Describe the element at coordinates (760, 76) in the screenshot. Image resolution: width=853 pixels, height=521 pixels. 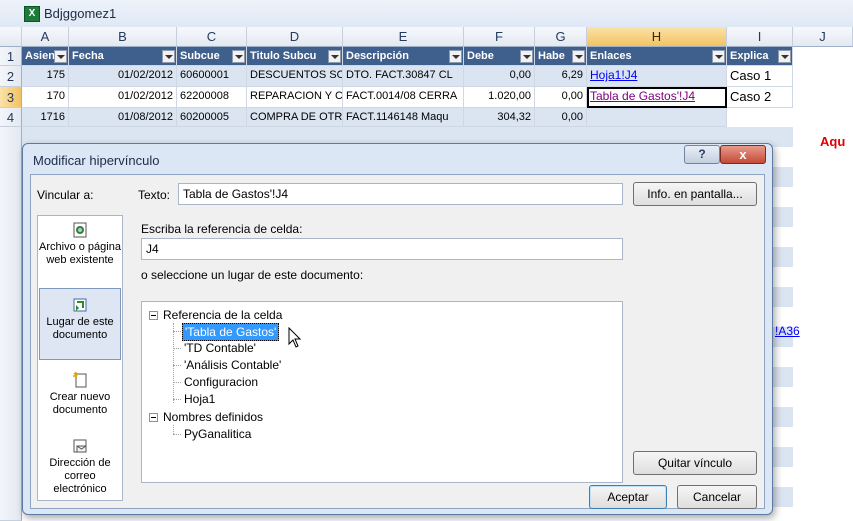
I see `table-cell: Caso 1` at that location.